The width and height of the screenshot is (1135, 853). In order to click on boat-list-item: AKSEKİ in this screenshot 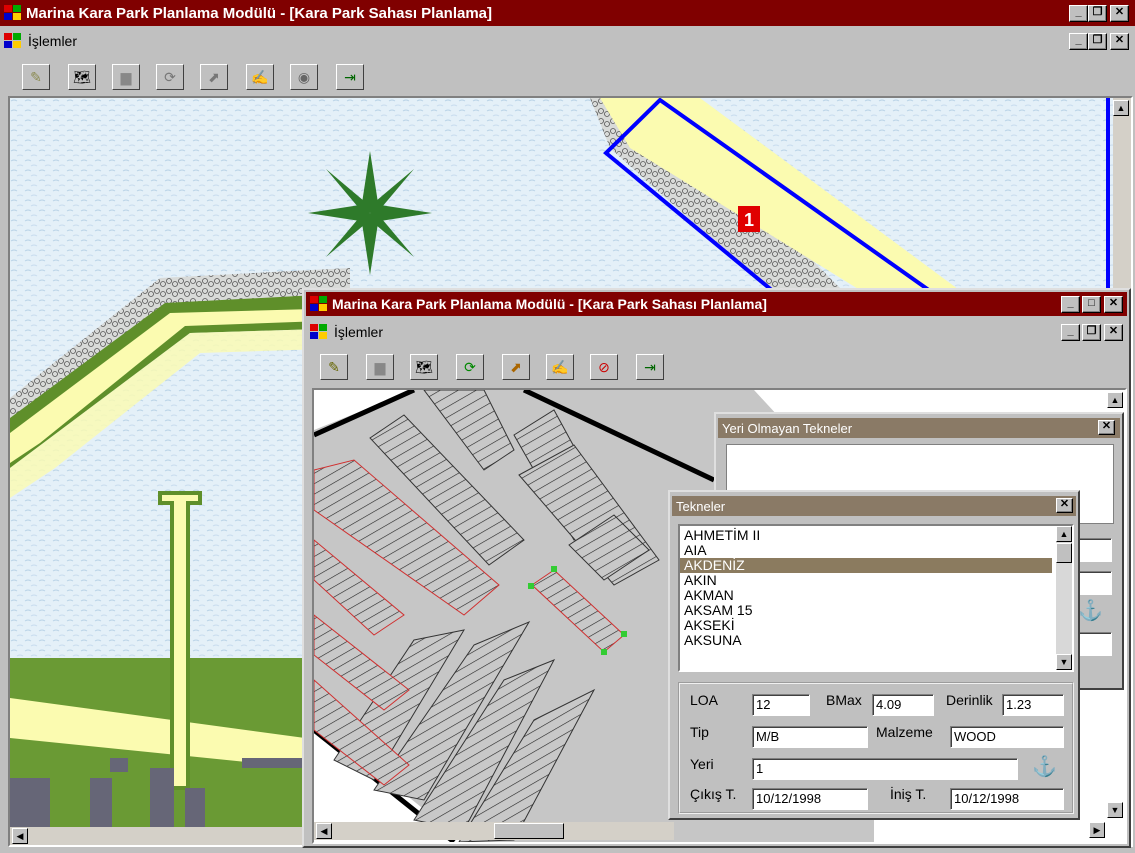, I will do `click(866, 625)`.